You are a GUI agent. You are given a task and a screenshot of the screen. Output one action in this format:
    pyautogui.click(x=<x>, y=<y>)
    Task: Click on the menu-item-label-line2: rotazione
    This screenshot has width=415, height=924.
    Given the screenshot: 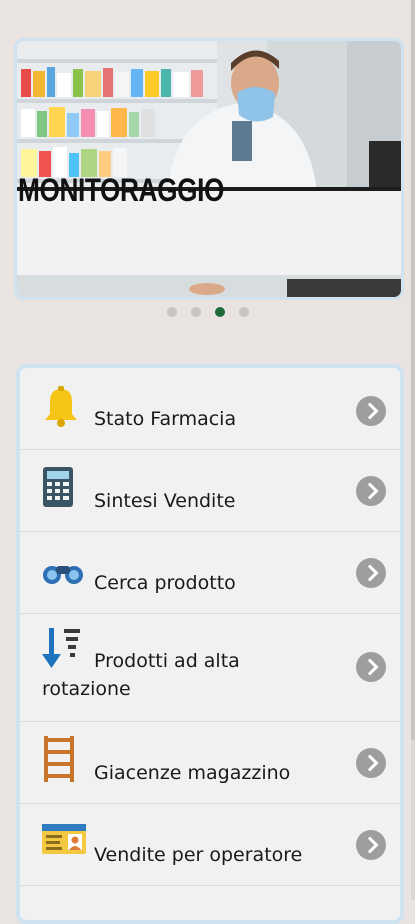 What is the action you would take?
    pyautogui.click(x=86, y=689)
    